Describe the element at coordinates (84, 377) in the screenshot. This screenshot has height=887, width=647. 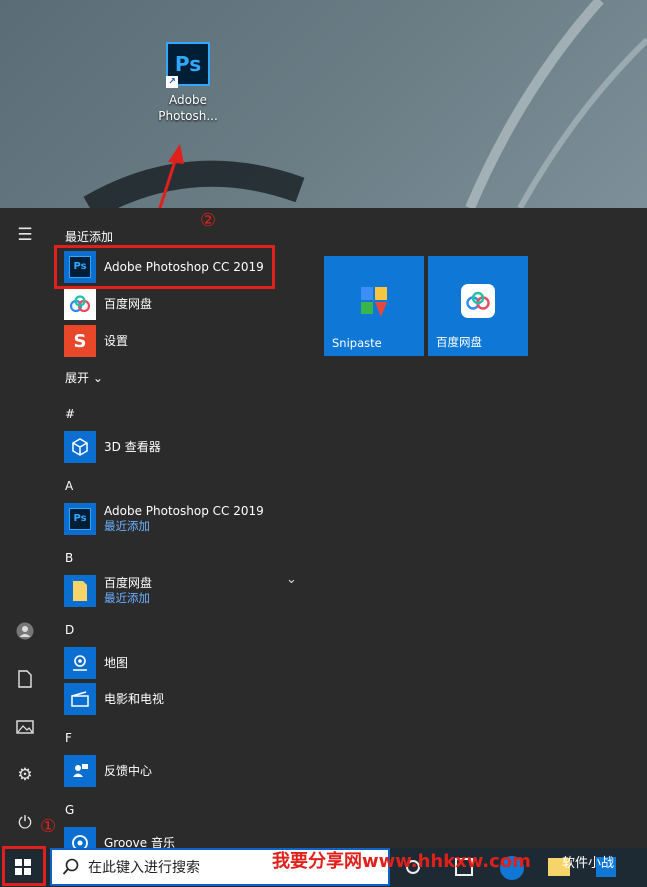
I see `expand-toggle: 展开 ⌄` at that location.